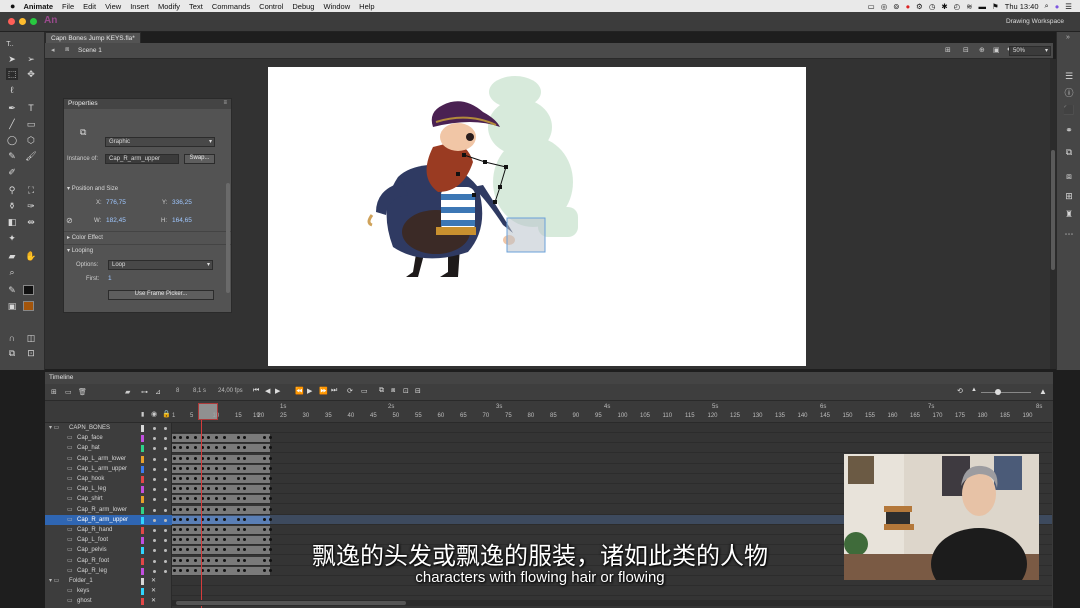 Image resolution: width=1080 pixels, height=608 pixels. I want to click on timeline-title: Timeline, so click(61, 377).